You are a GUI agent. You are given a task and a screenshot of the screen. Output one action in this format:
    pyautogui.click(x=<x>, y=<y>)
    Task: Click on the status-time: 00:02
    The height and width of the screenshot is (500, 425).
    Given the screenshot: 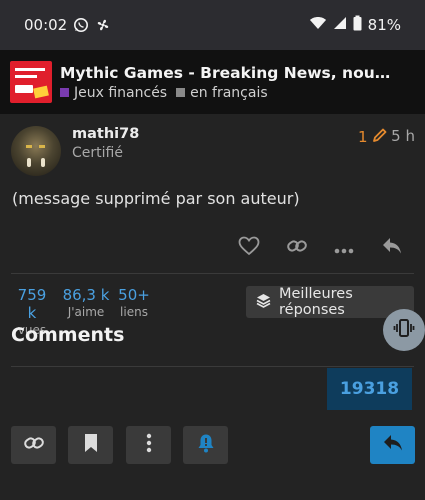 What is the action you would take?
    pyautogui.click(x=46, y=25)
    